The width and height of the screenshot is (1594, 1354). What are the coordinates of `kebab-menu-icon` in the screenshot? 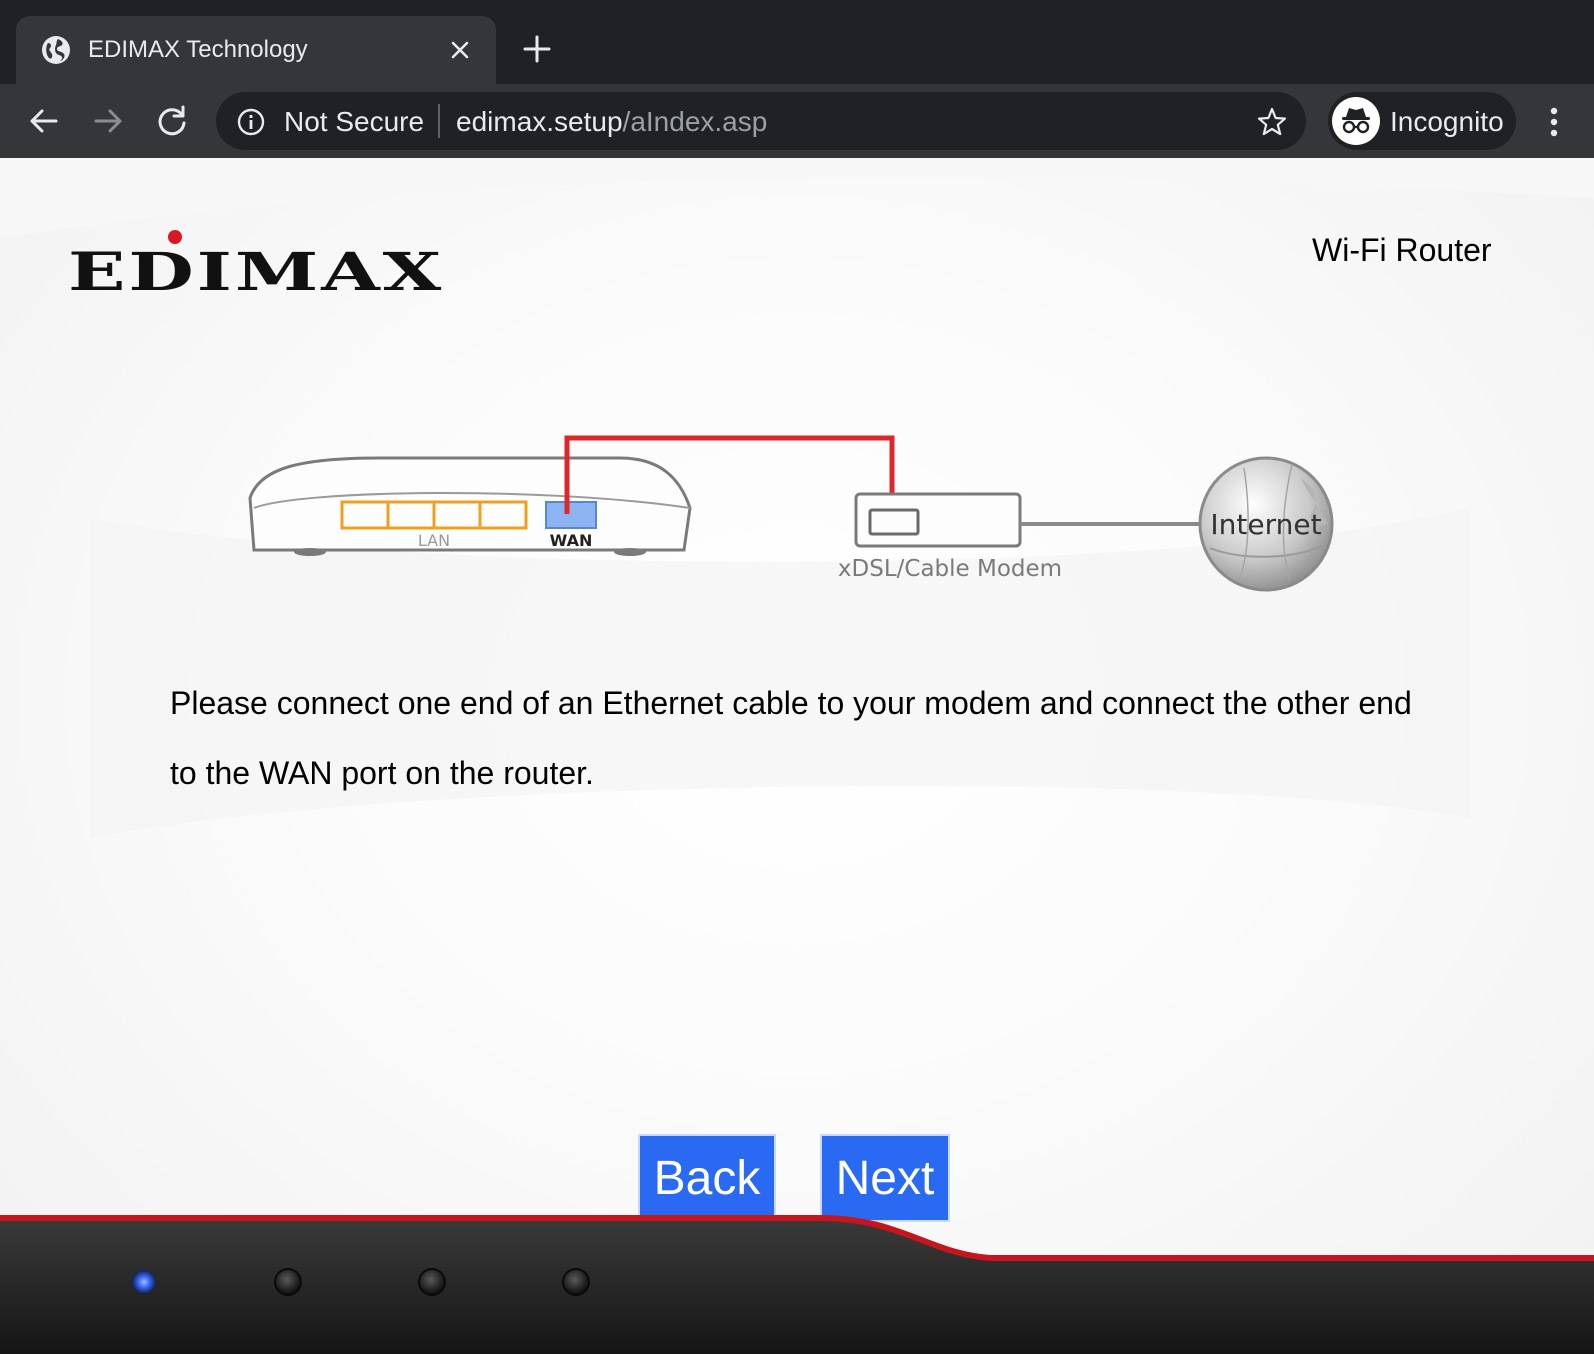 It's located at (1554, 122).